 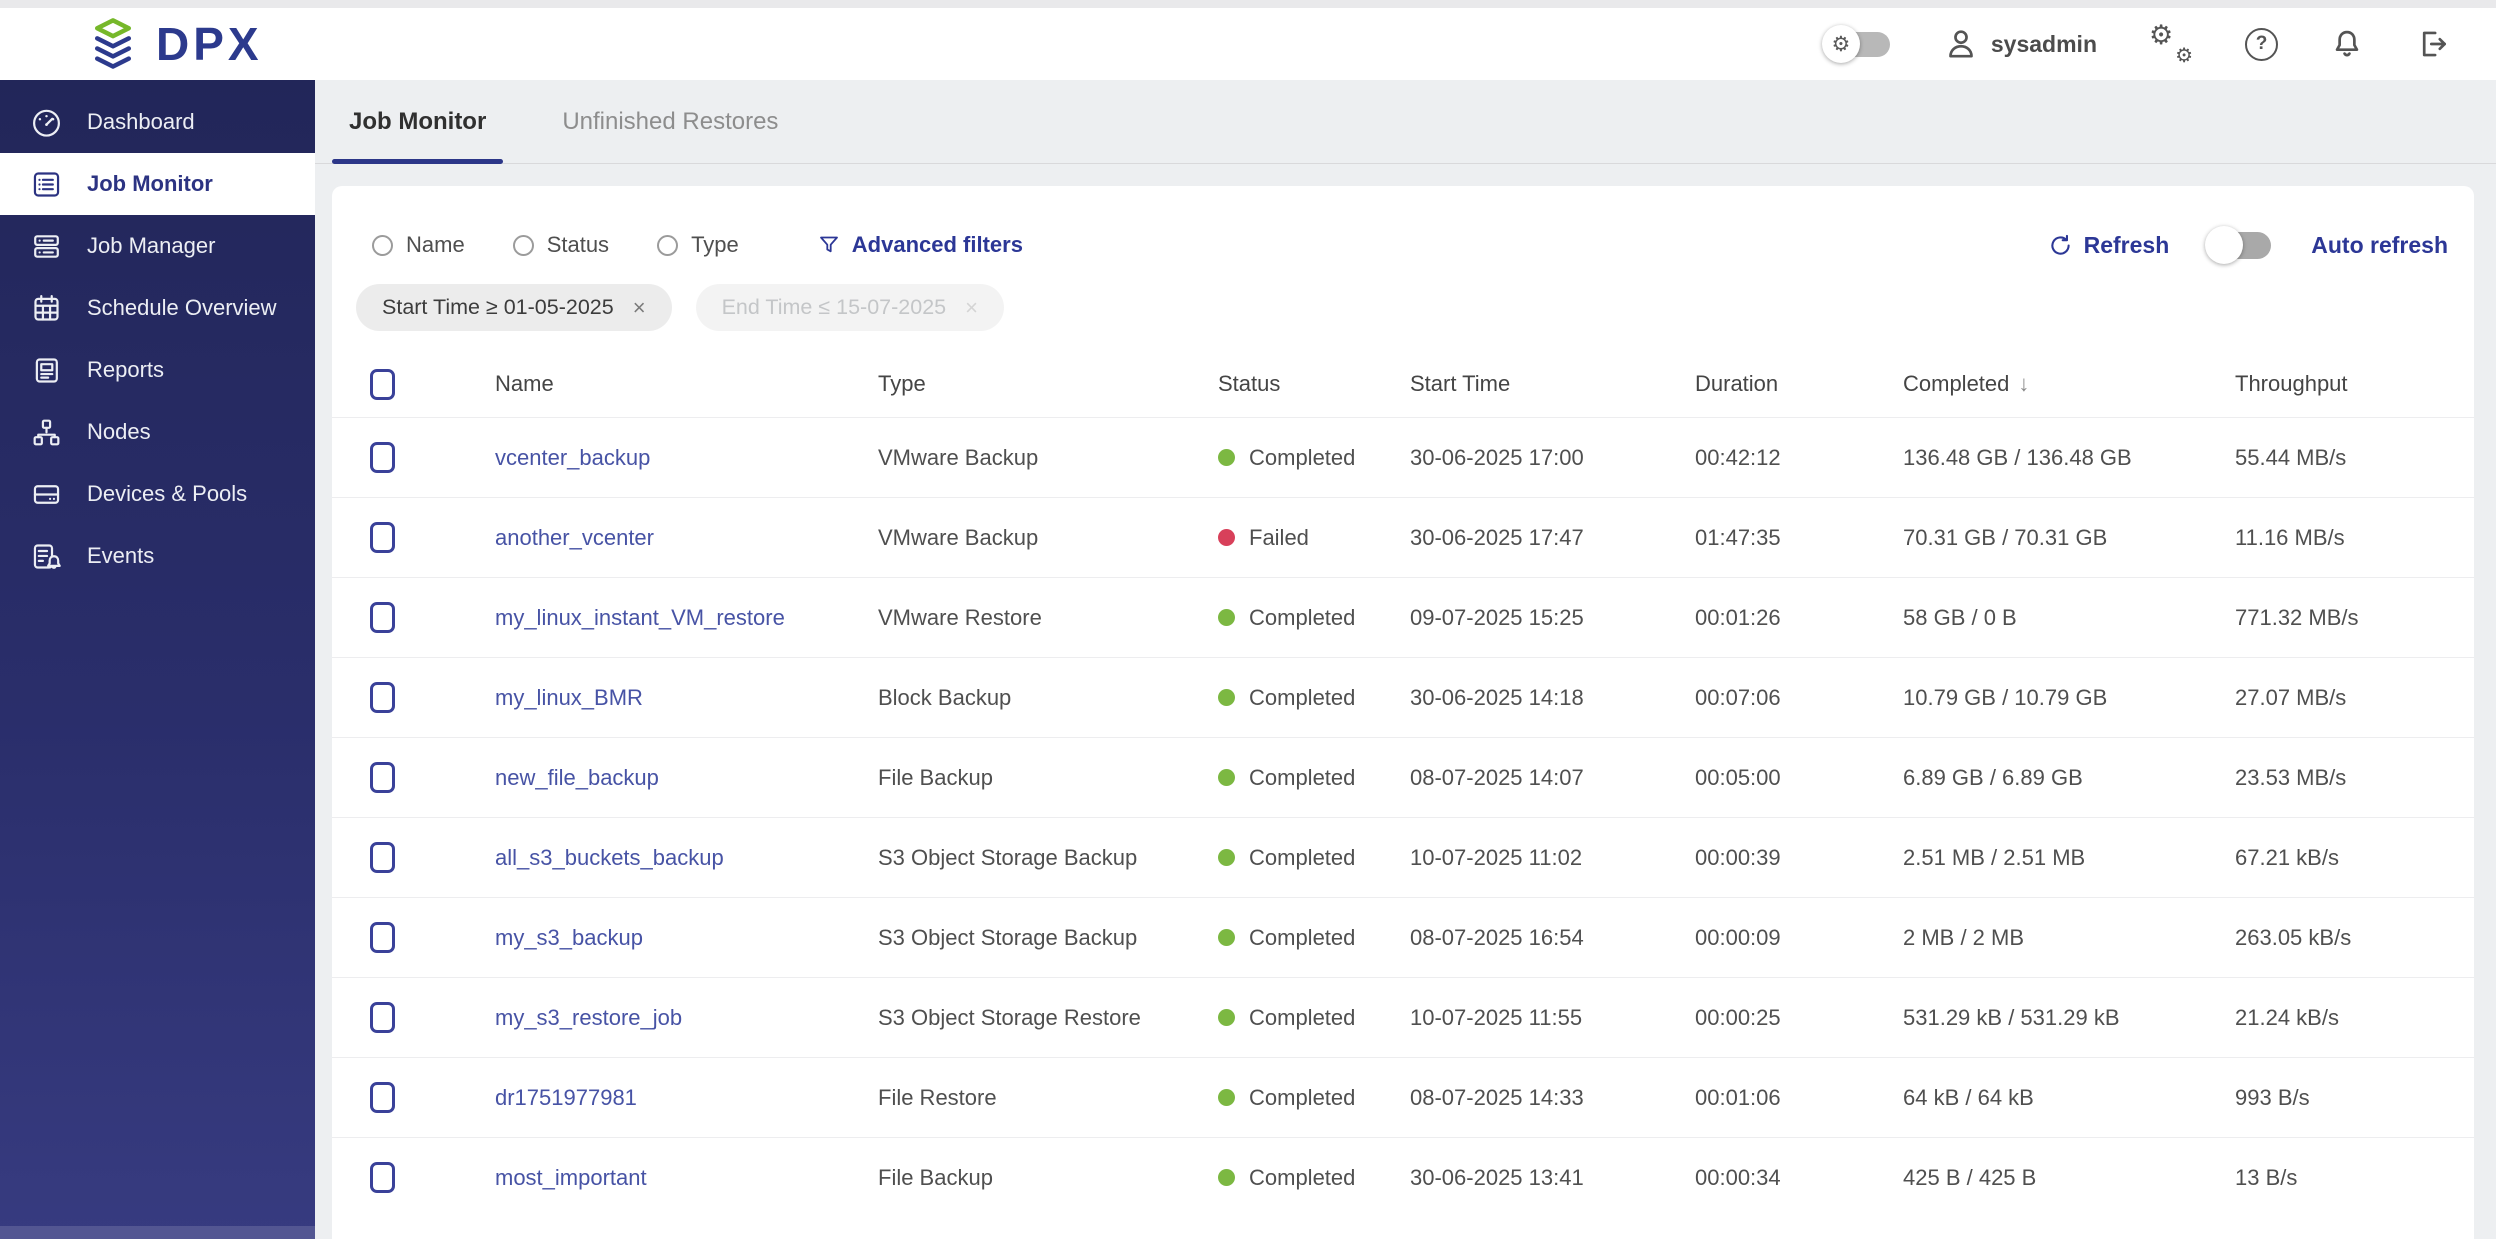 What do you see at coordinates (2293, 937) in the screenshot?
I see `throughput-cell: 263.05 kB/s` at bounding box center [2293, 937].